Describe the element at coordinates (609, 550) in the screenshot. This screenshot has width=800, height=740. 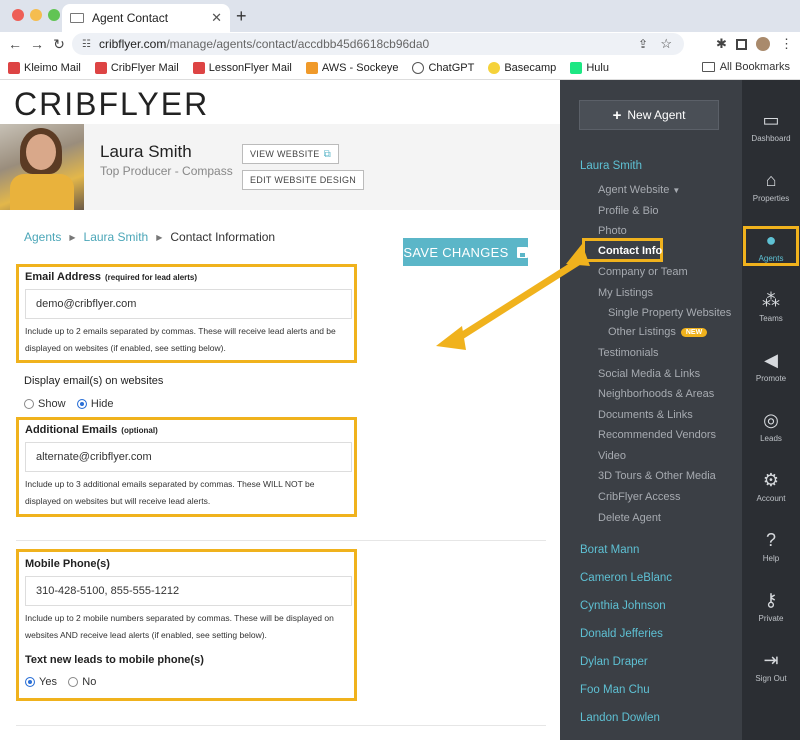
I see `agent-link-borat-mann: Borat Mann` at that location.